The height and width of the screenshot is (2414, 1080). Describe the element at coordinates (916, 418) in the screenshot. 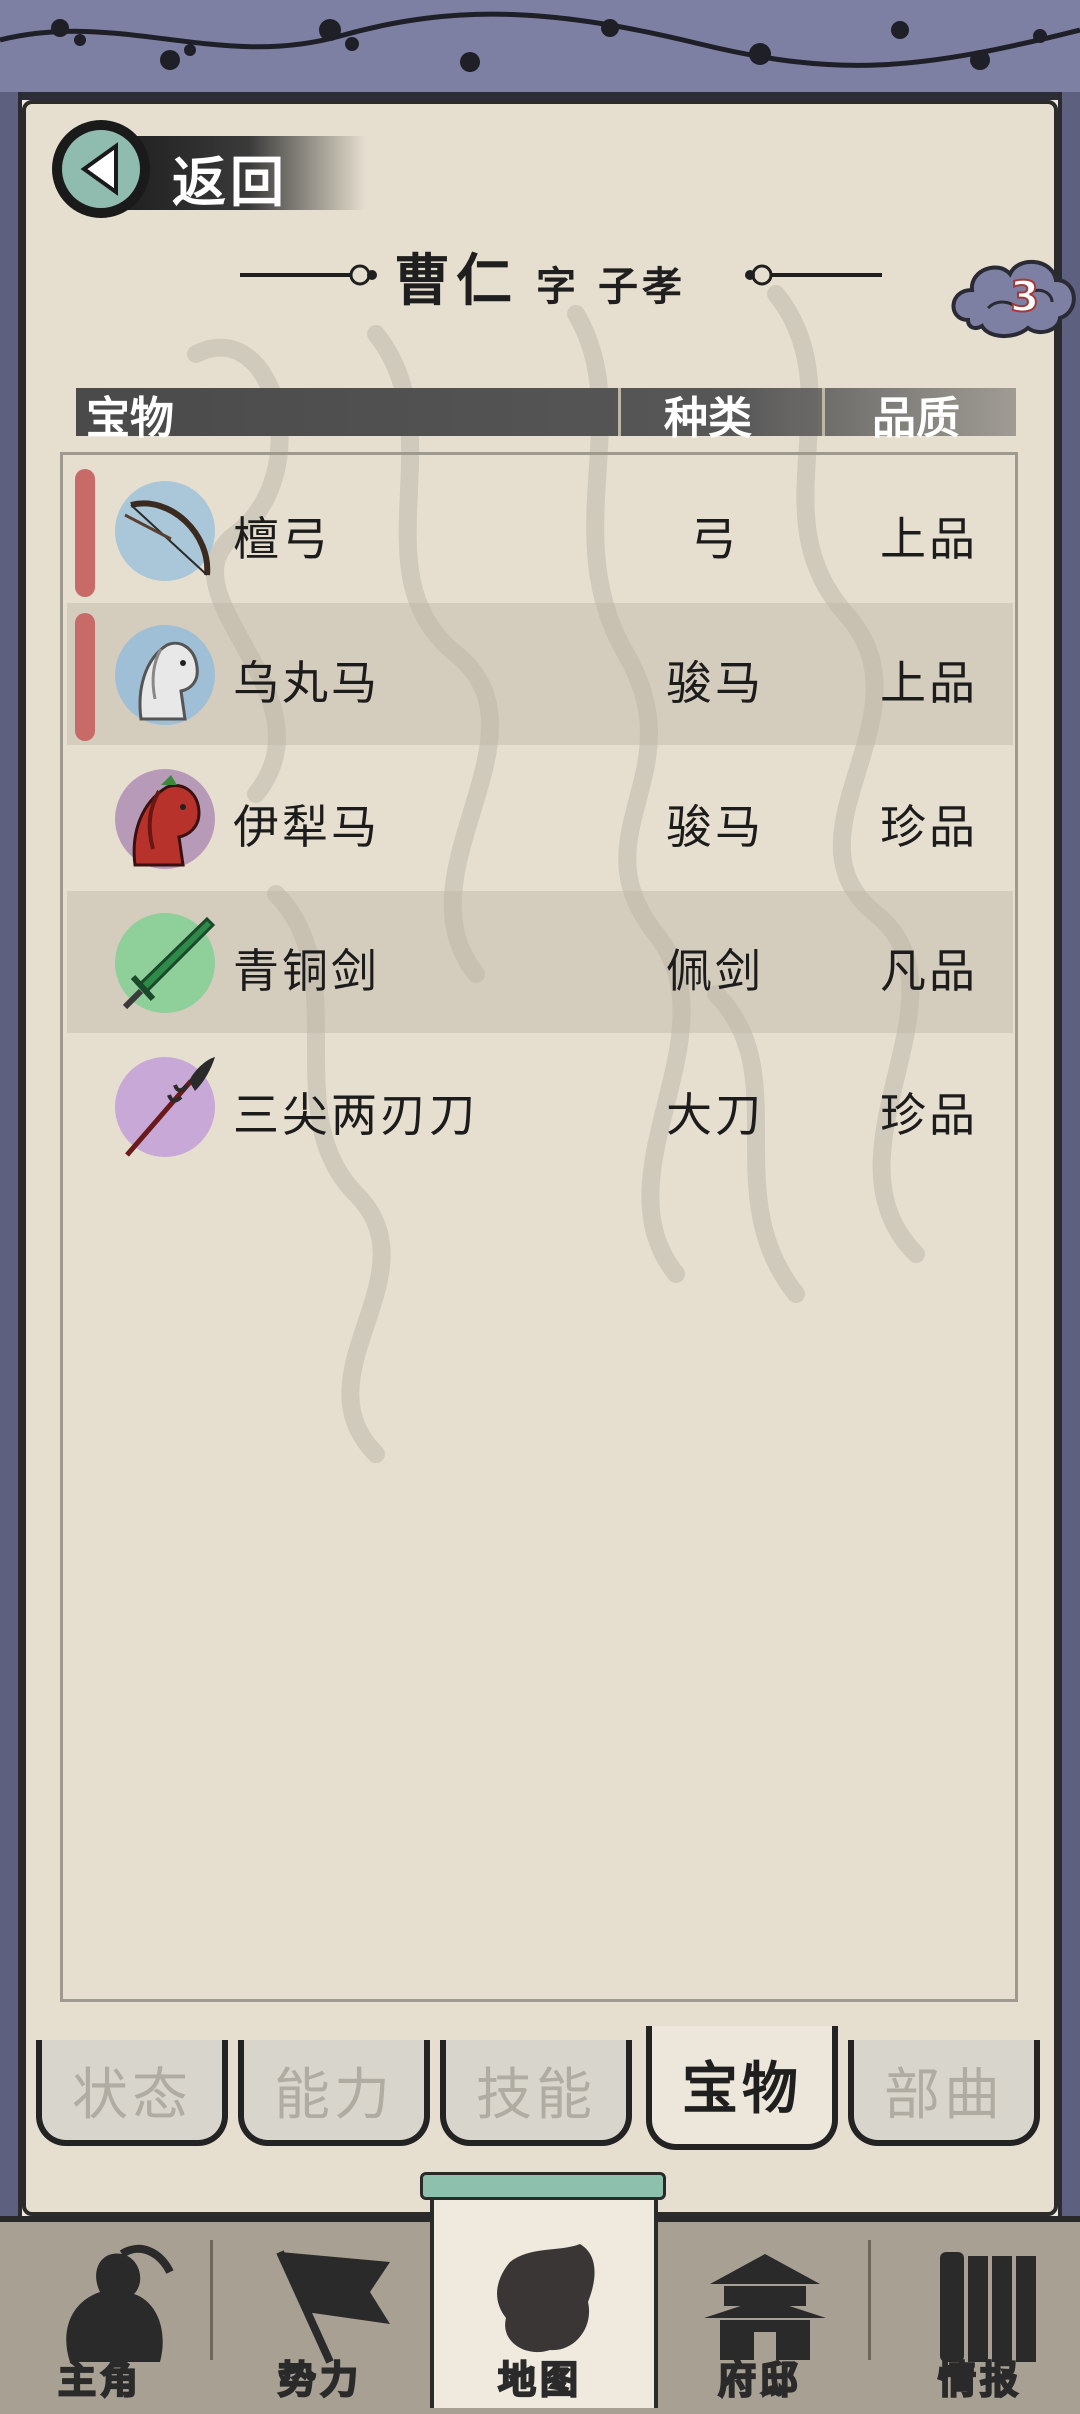

I see `header-quality: 品质` at that location.